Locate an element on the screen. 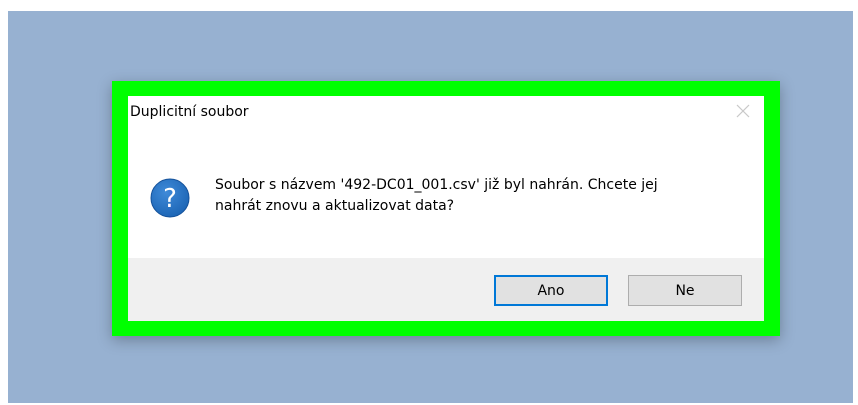 The image size is (858, 405). dialog-title: Duplicitní soubor is located at coordinates (189, 112).